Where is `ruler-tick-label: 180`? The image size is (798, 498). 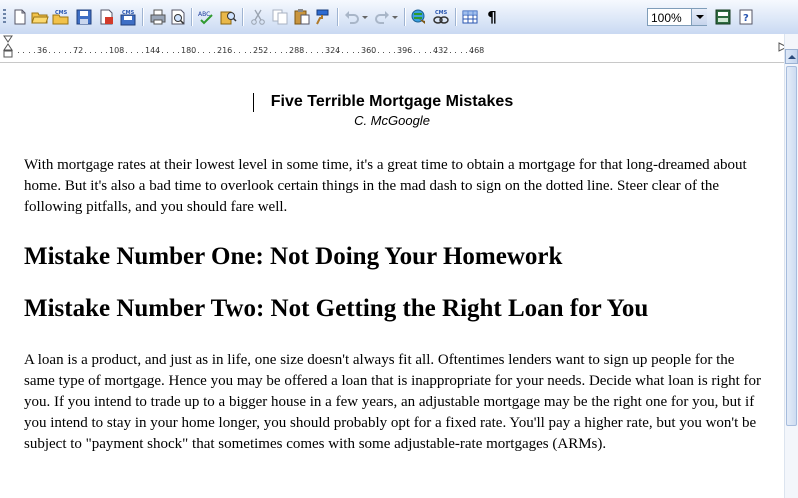
ruler-tick-label: 180 is located at coordinates (189, 50).